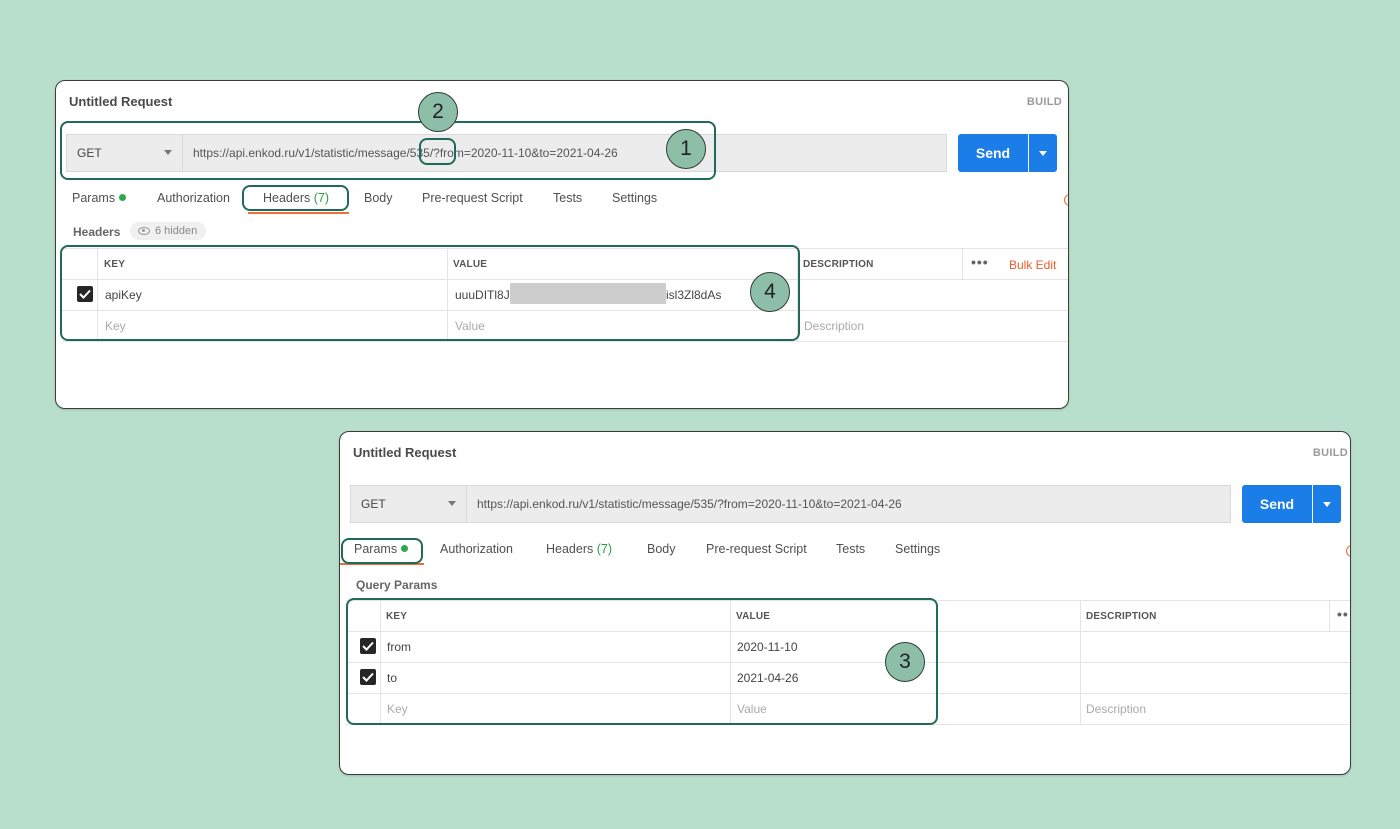 This screenshot has height=829, width=1400. I want to click on callout-badge: 3, so click(905, 662).